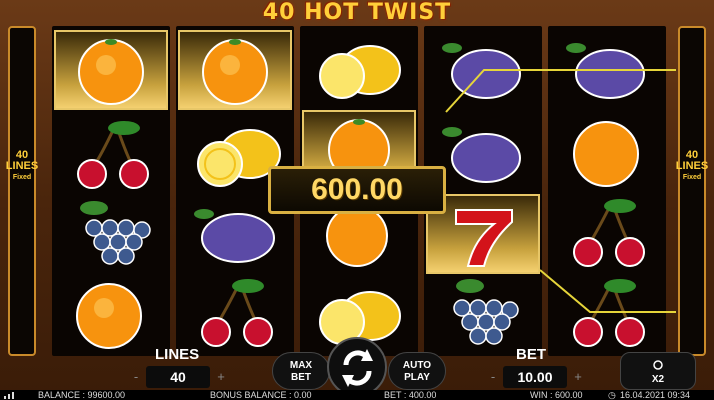  Describe the element at coordinates (560, 91) in the screenshot. I see `payline-upper-segment` at that location.